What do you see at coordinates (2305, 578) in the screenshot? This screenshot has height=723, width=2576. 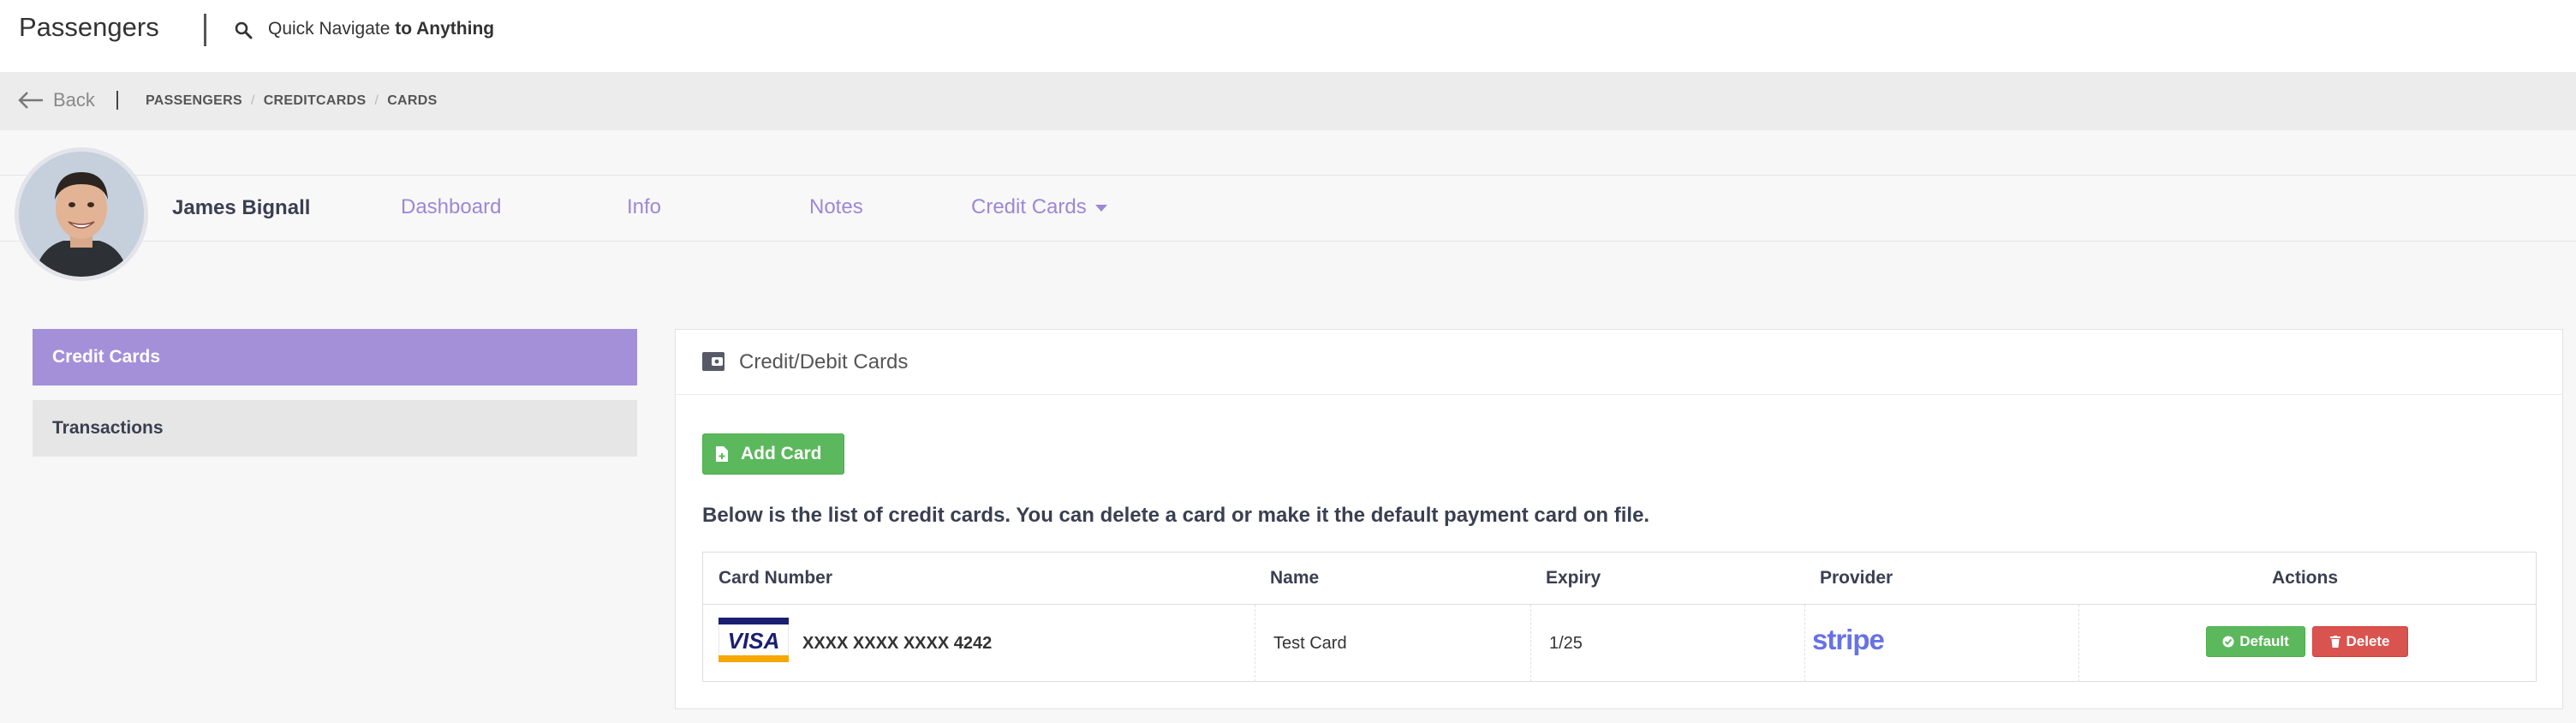 I see `column-header-actions: Actions` at bounding box center [2305, 578].